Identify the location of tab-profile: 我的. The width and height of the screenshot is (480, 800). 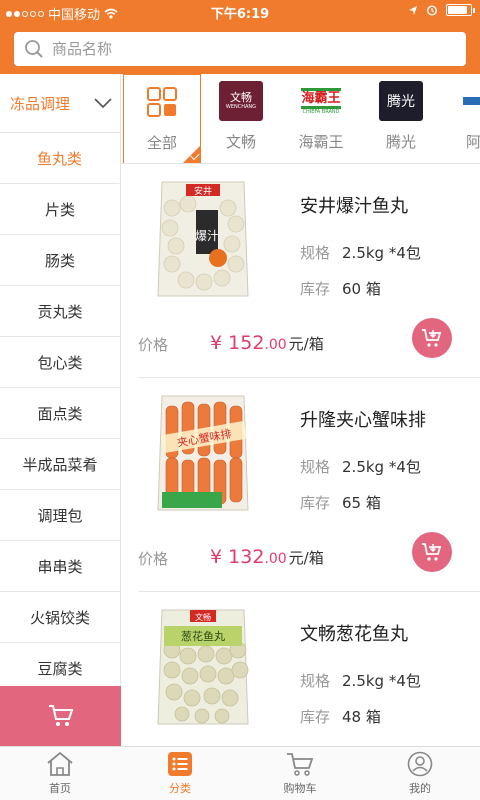
(420, 773).